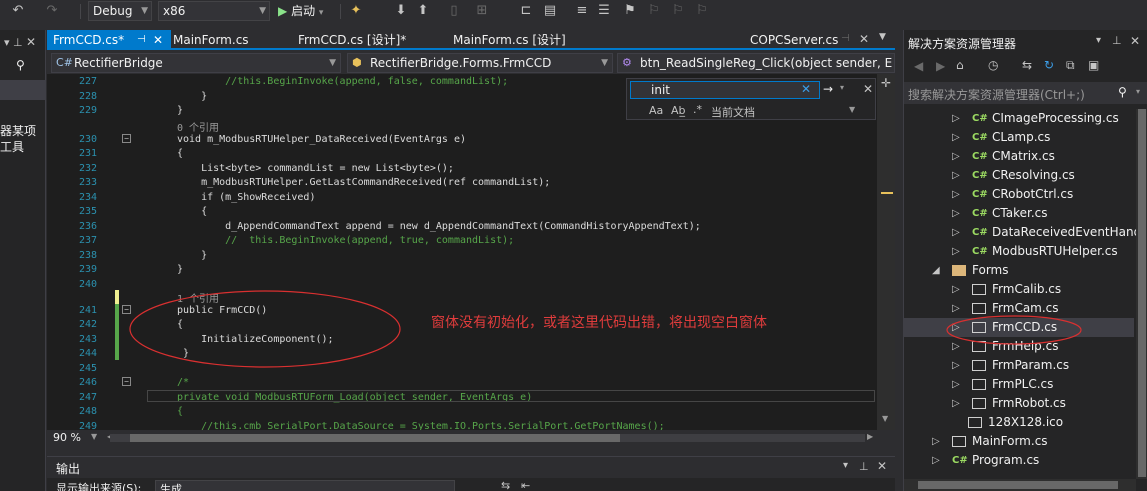 This screenshot has height=491, width=1147. Describe the element at coordinates (550, 11) in the screenshot. I see `format-icon: ▤` at that location.